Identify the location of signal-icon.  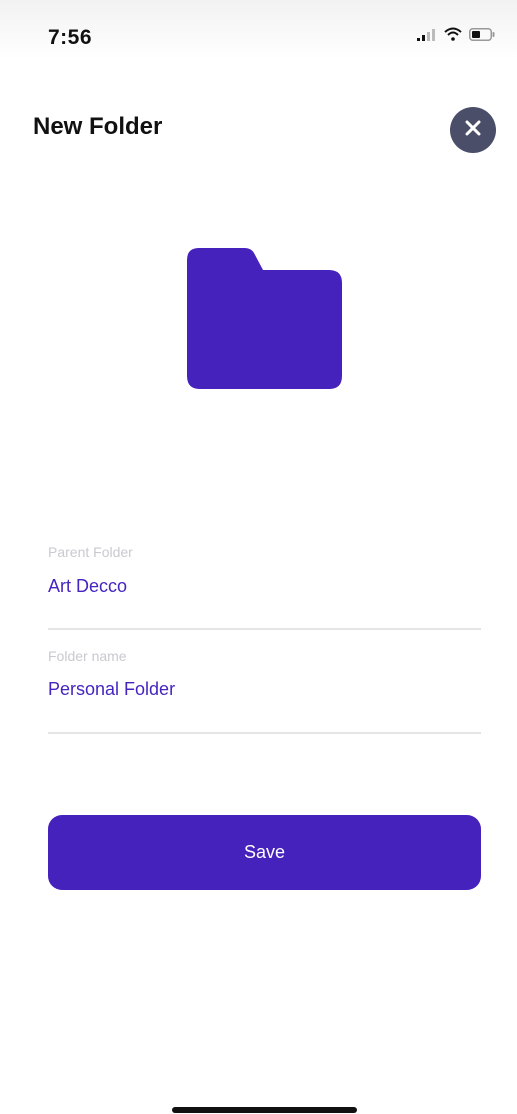
(427, 37).